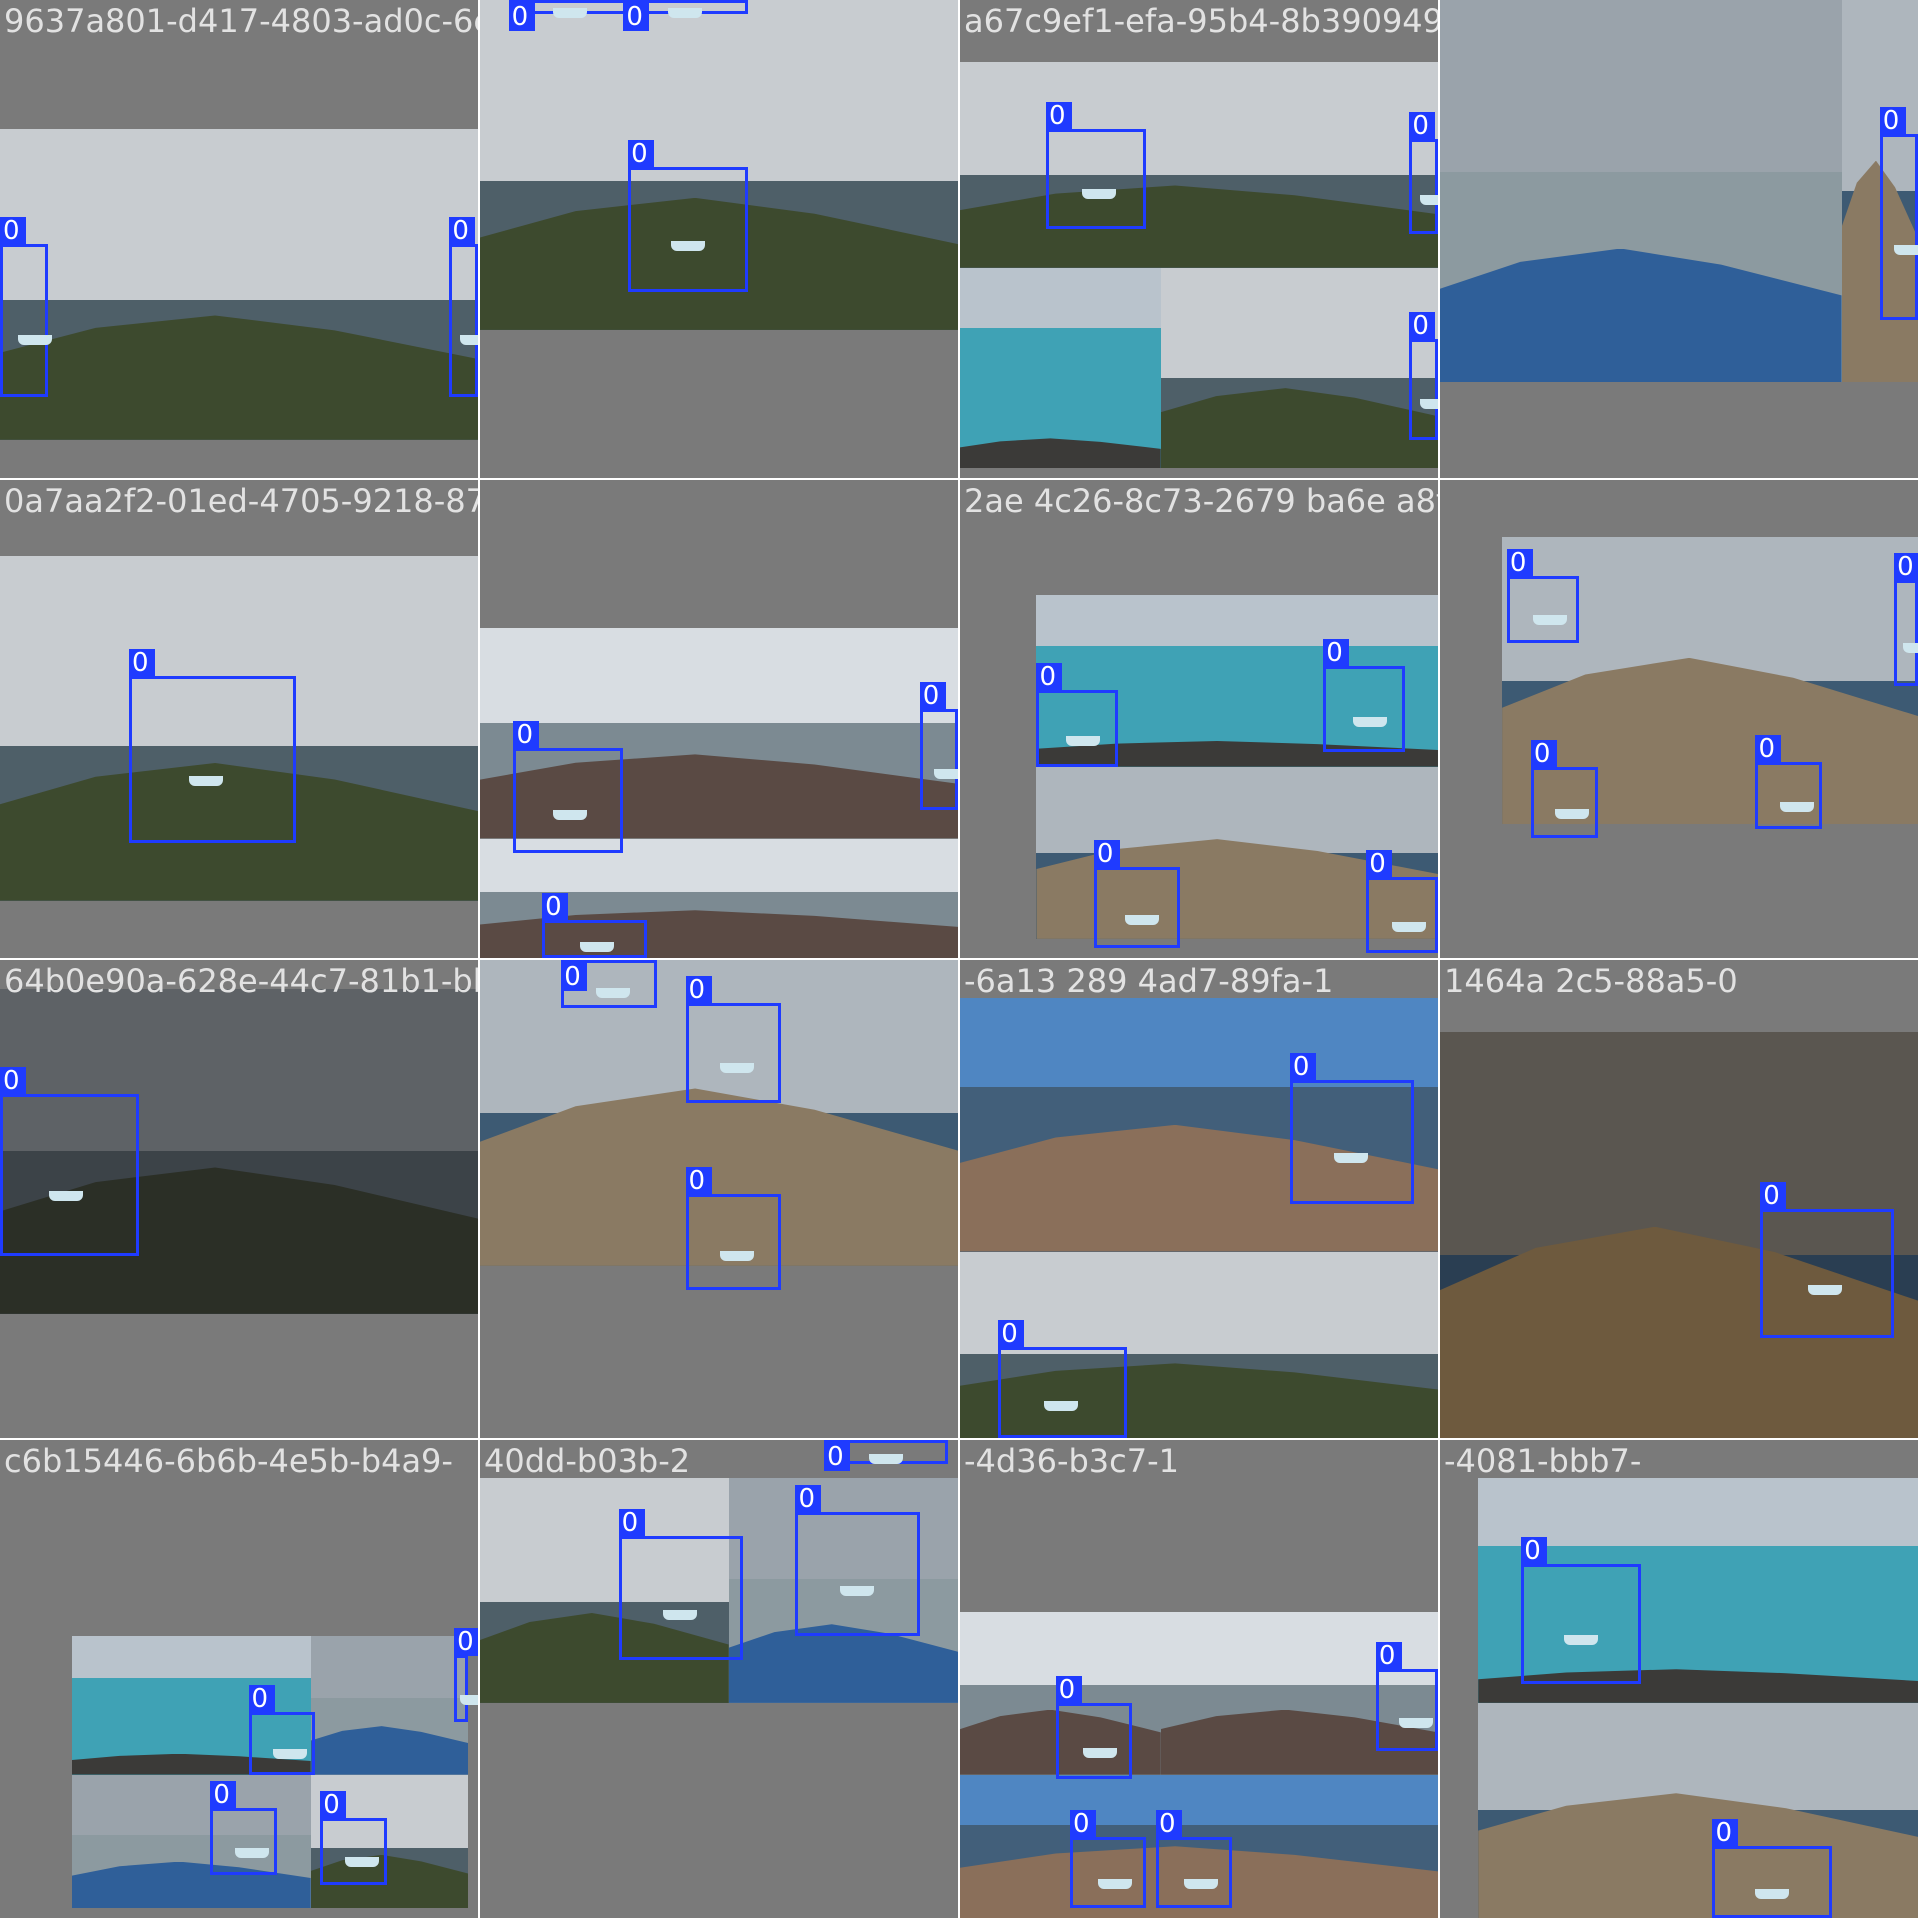  I want to click on mosaic-tile: c6b15446-6b6b-4e5b-b4a9- 0 0 0 0, so click(239, 1679).